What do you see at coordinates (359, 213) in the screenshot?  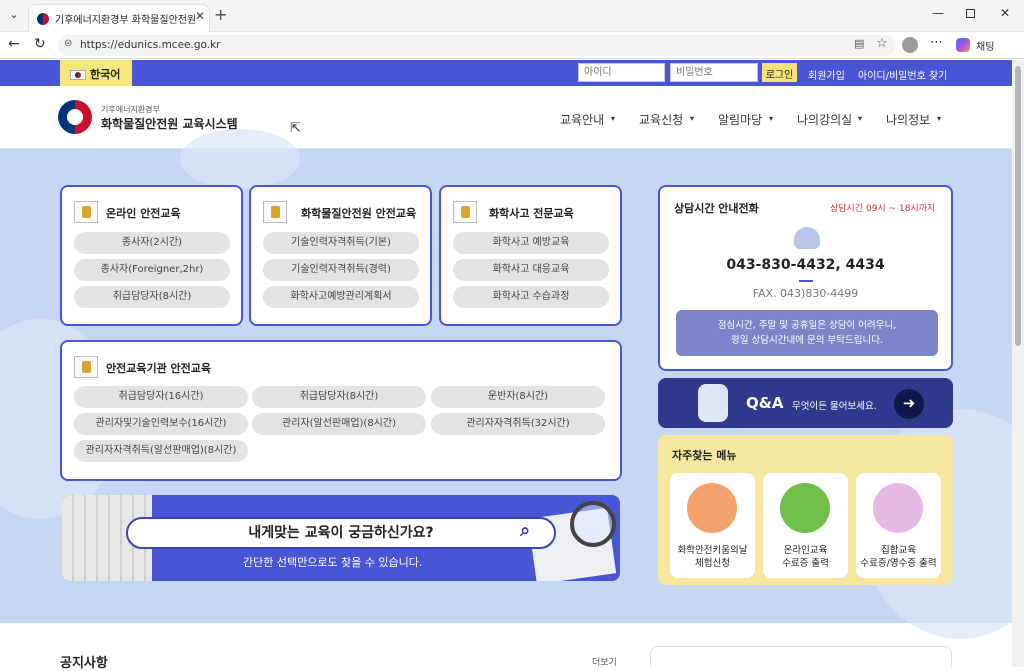 I see `card-title: 화학물질안전원 안전교육` at bounding box center [359, 213].